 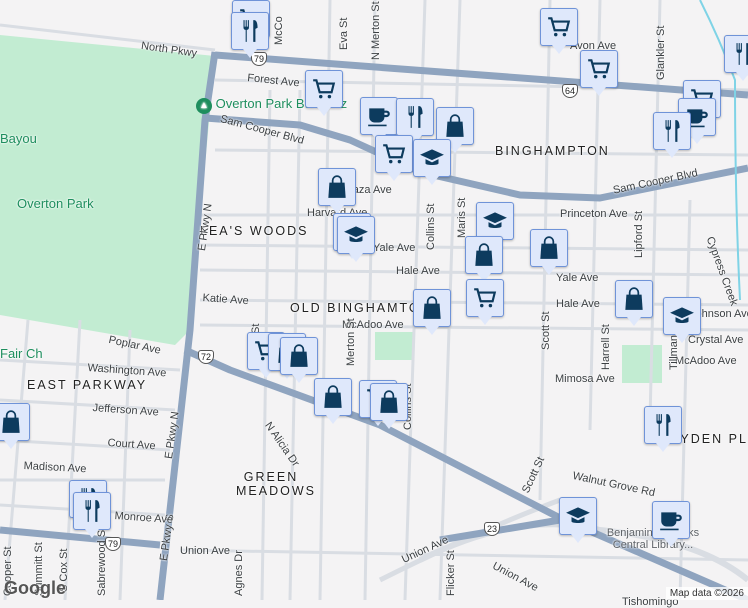 What do you see at coordinates (546, 330) in the screenshot?
I see `street-label: Scott St` at bounding box center [546, 330].